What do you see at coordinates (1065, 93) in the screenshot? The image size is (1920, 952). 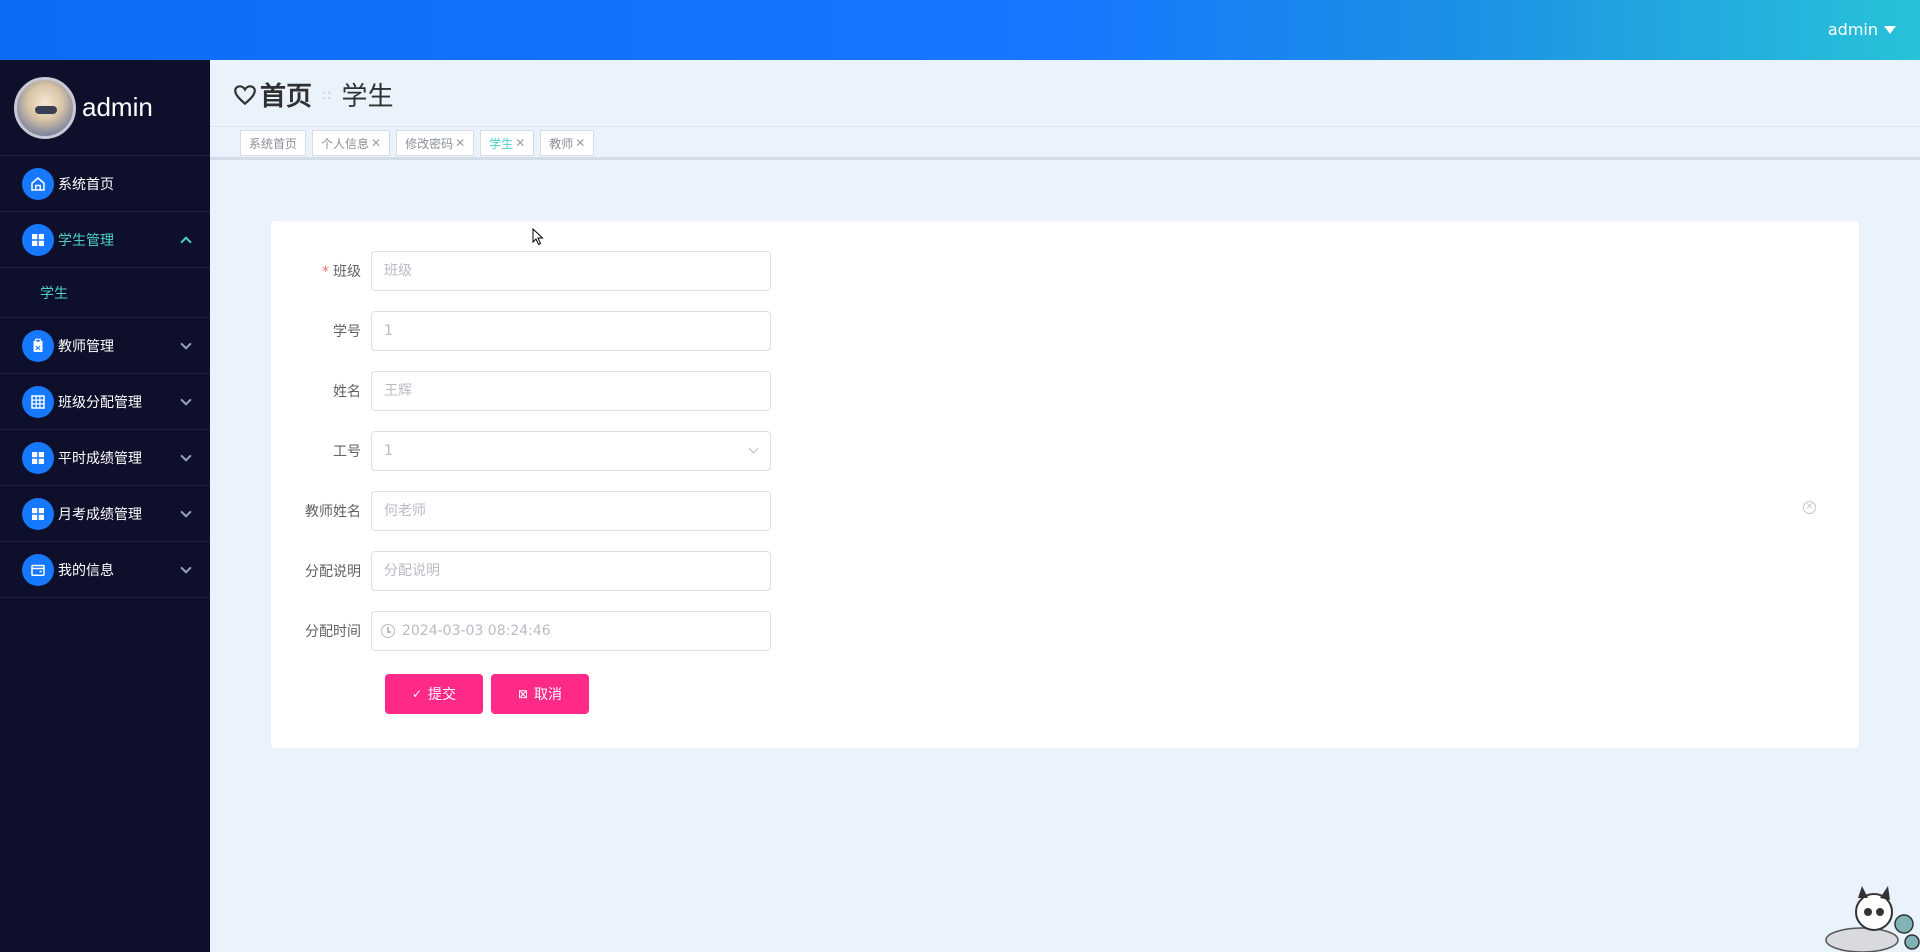 I see `main-header: 首页 :: 学生` at bounding box center [1065, 93].